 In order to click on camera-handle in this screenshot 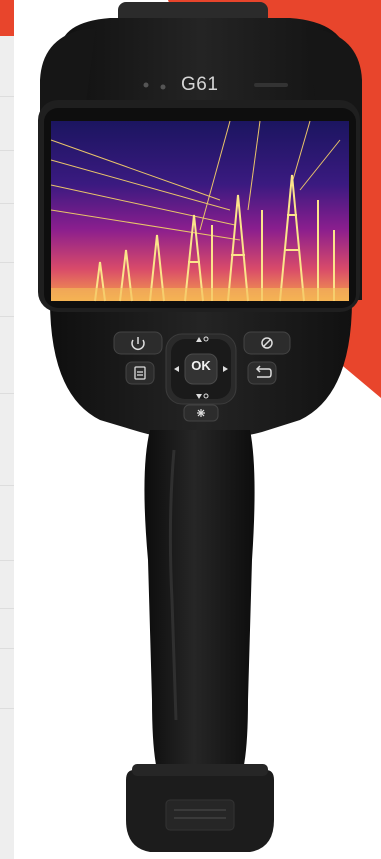, I will do `click(199, 605)`.